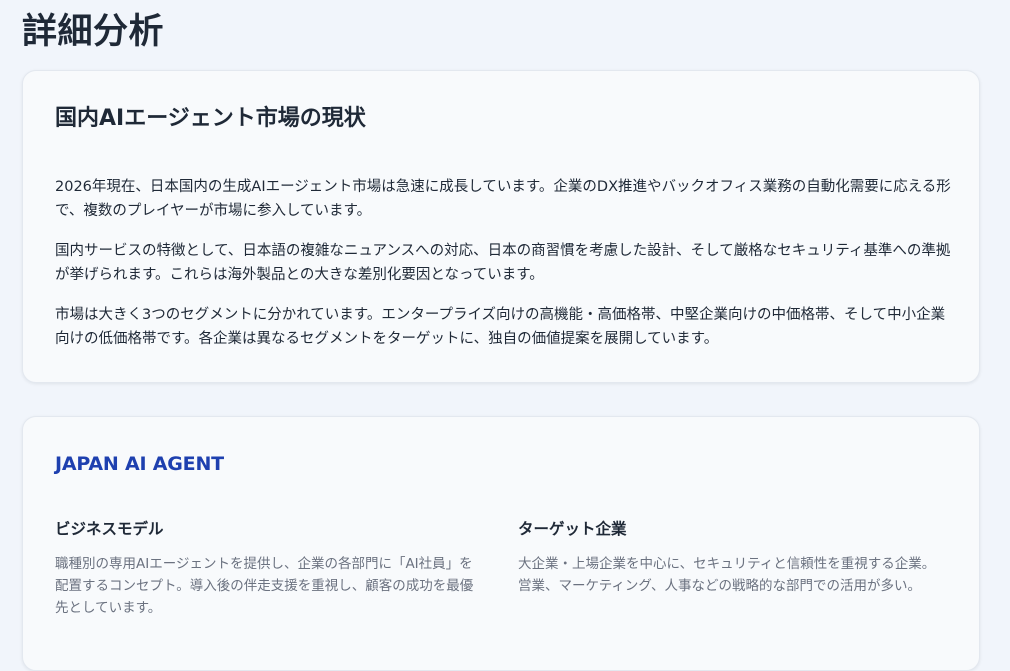  Describe the element at coordinates (139, 464) in the screenshot. I see `company-name: JAPAN AI AGENT` at that location.